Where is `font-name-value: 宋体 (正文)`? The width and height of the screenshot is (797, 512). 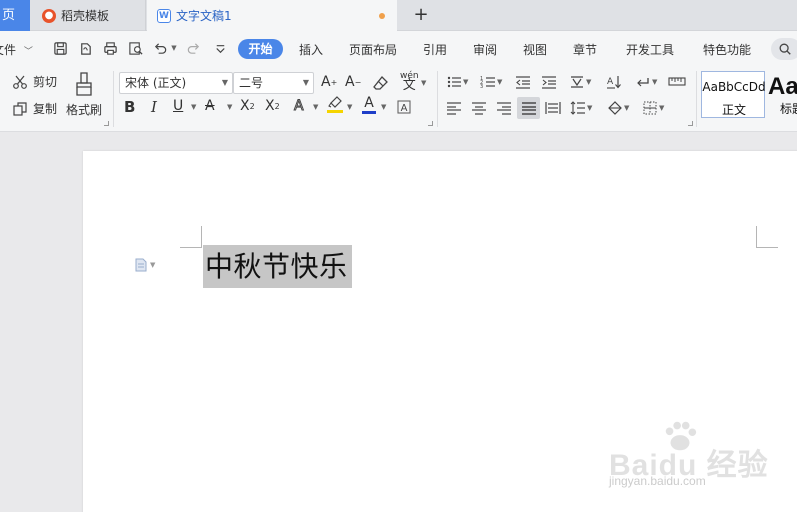 font-name-value: 宋体 (正文) is located at coordinates (156, 83).